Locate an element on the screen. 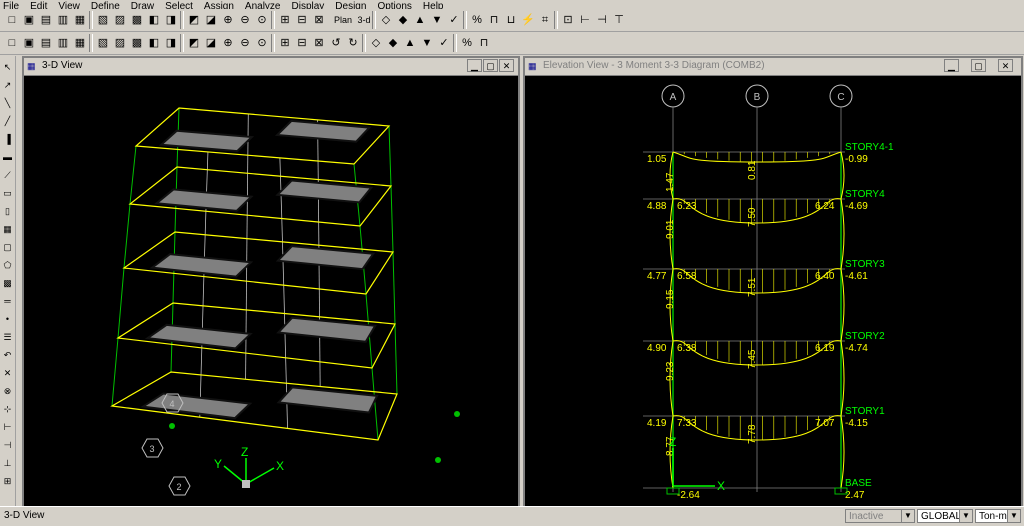 The width and height of the screenshot is (1024, 526). menu-select: Select is located at coordinates (181, 6).